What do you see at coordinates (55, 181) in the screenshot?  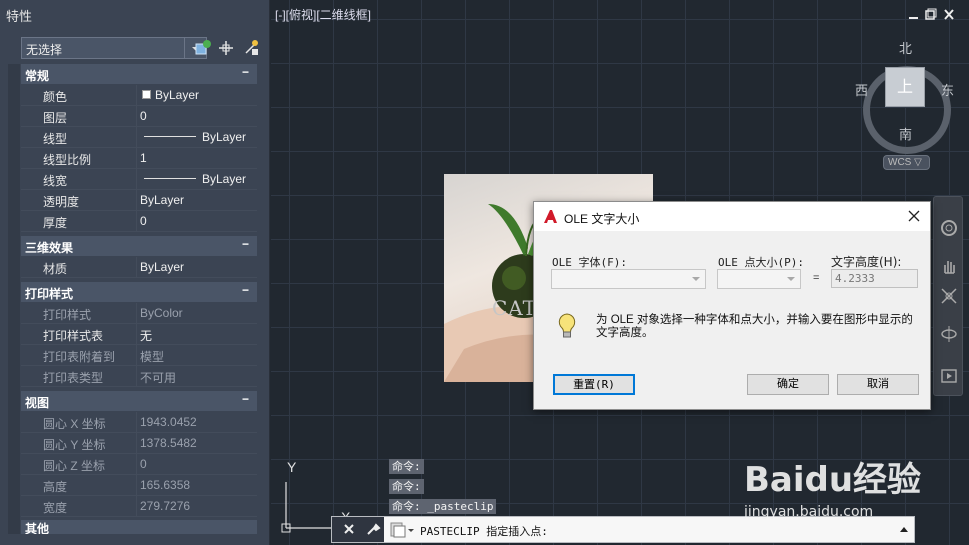 I see `prop-label: 线宽` at bounding box center [55, 181].